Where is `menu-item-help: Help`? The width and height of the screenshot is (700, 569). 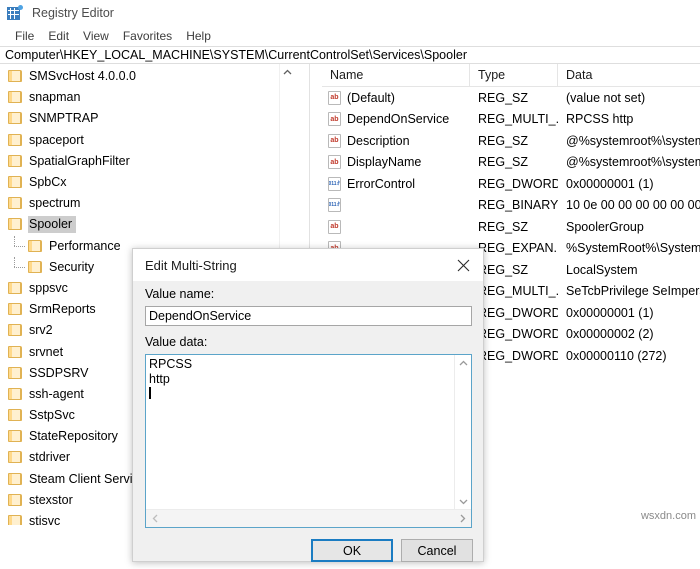 menu-item-help: Help is located at coordinates (198, 36).